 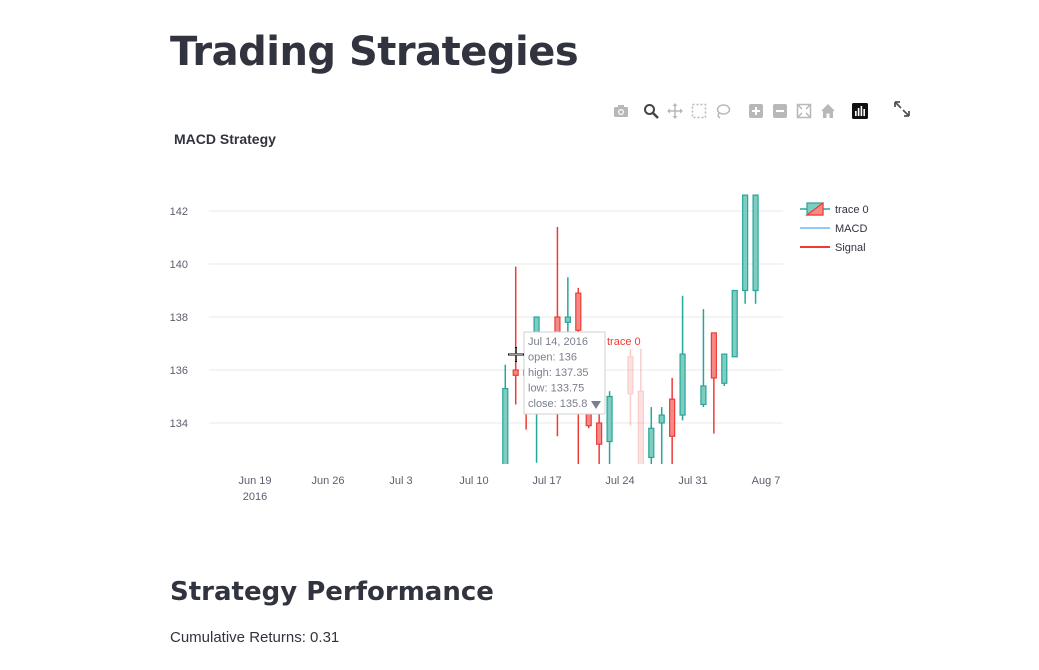 I want to click on zoom-out-icon, so click(x=780, y=111).